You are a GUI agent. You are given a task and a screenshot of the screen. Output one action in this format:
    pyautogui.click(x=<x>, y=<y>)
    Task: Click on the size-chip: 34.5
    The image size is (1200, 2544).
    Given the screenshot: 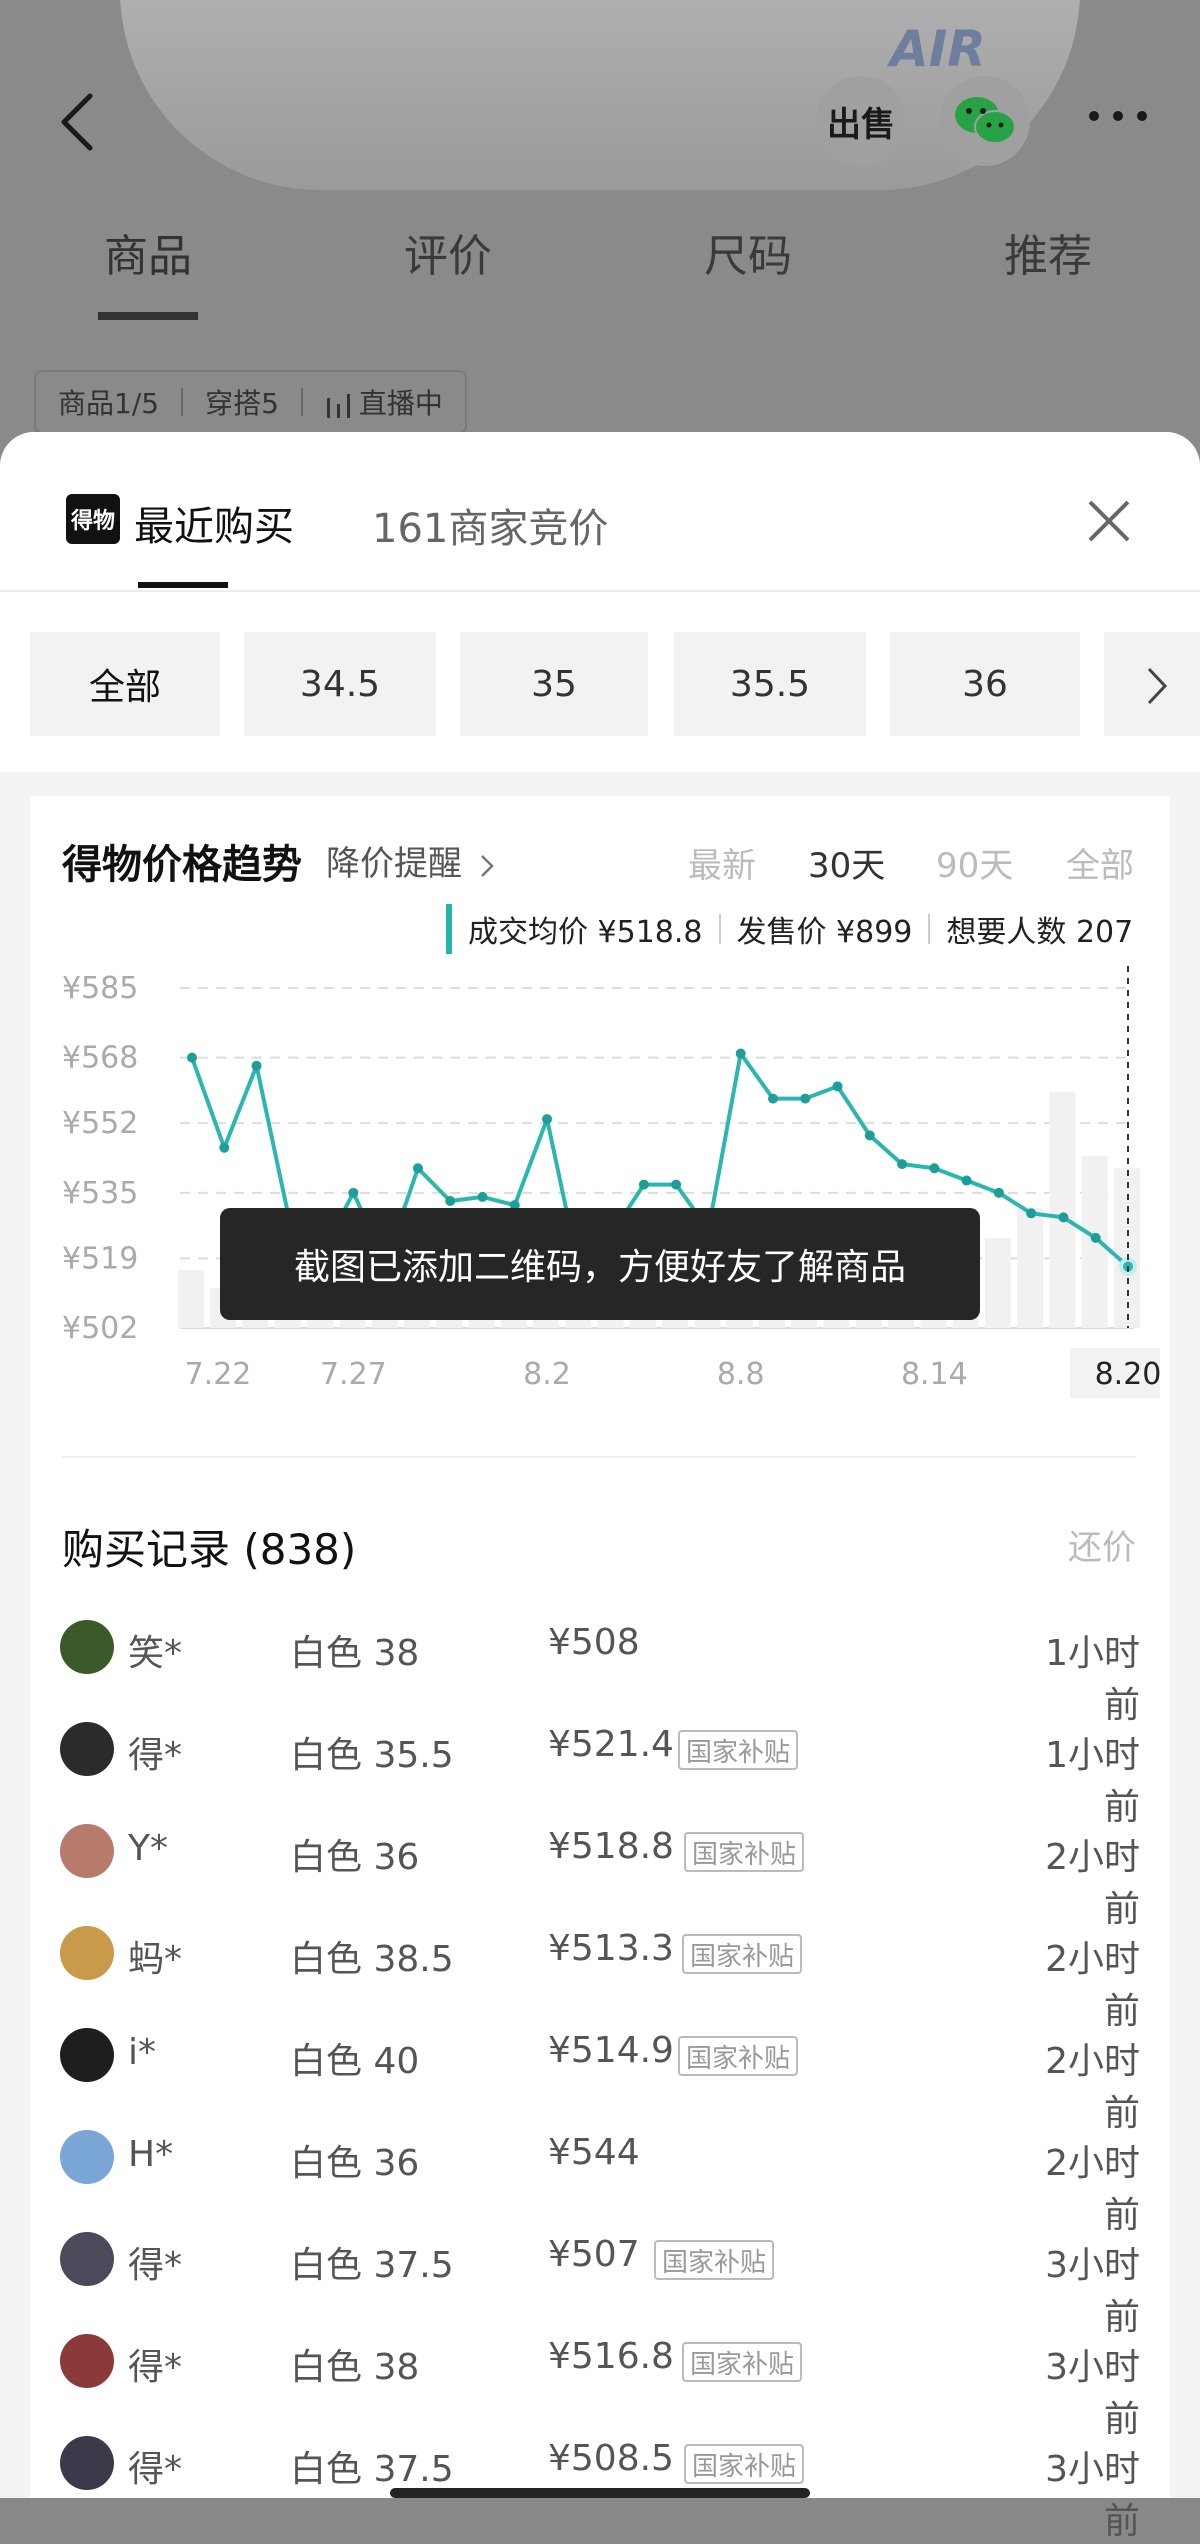 What is the action you would take?
    pyautogui.click(x=340, y=684)
    